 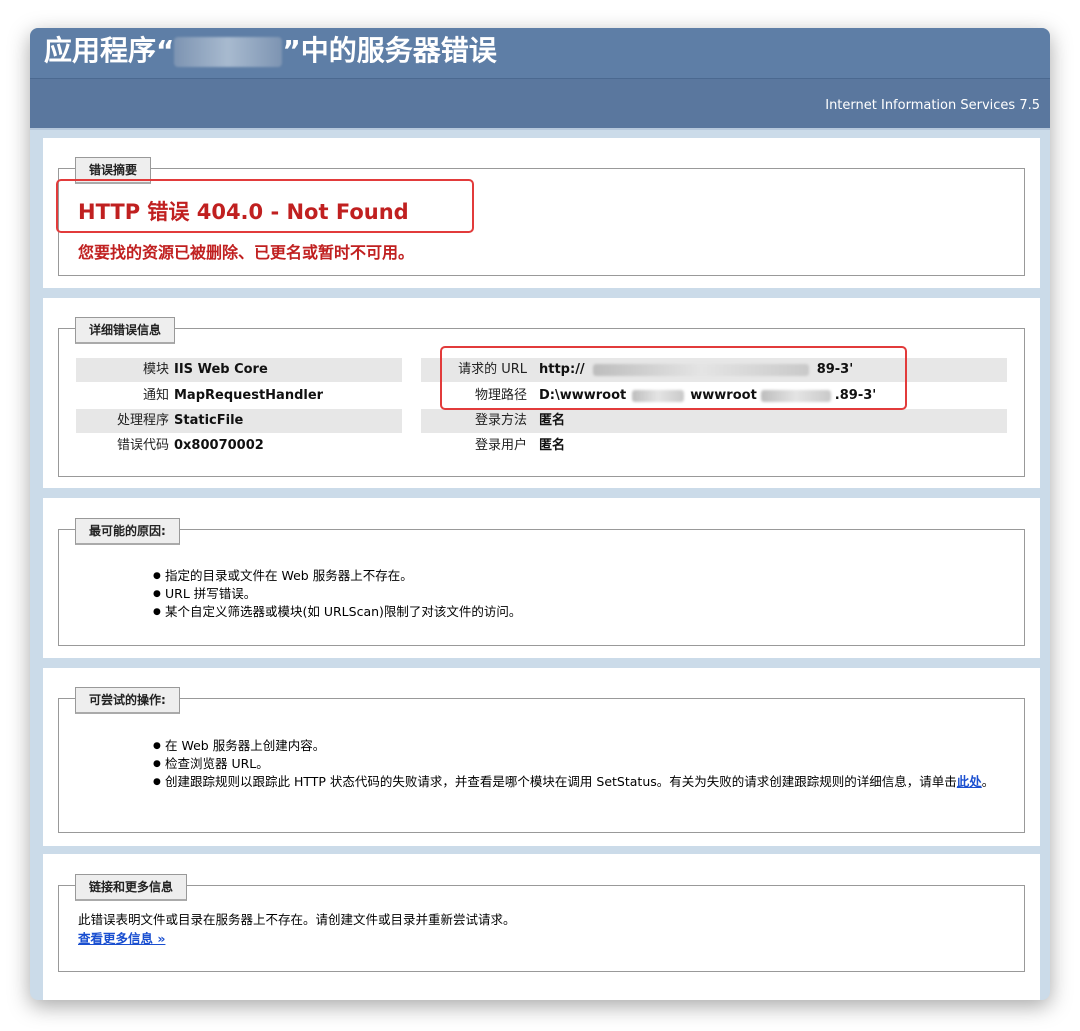 I want to click on detail-label: 模块, so click(x=155, y=369).